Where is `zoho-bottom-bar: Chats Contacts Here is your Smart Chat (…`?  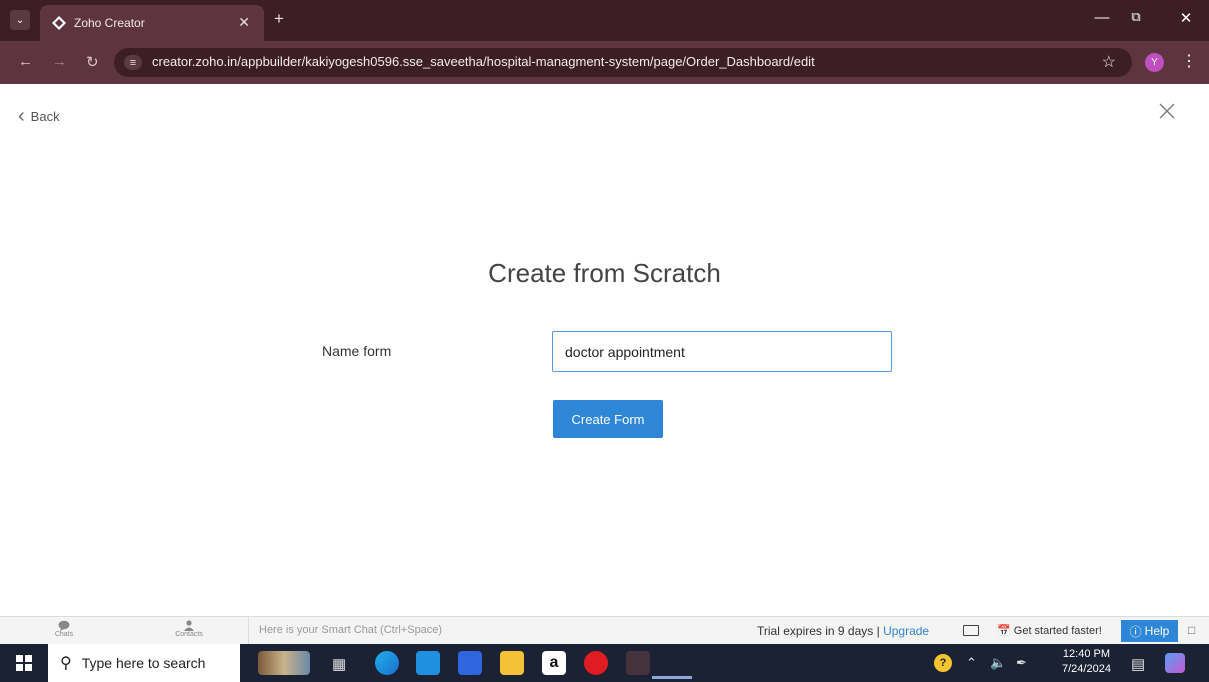 zoho-bottom-bar: Chats Contacts Here is your Smart Chat (… is located at coordinates (604, 630).